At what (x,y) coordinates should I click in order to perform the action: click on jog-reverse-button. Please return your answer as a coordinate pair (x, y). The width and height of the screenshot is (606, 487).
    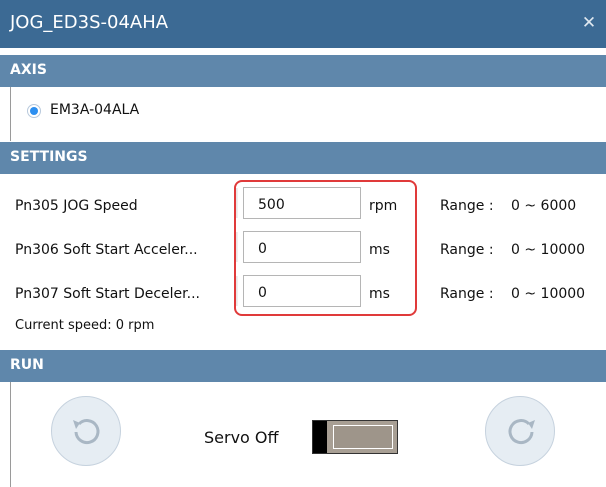
    Looking at the image, I should click on (86, 431).